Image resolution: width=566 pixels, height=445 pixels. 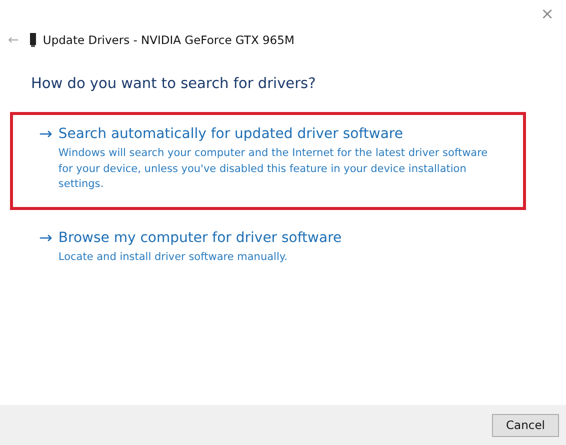 What do you see at coordinates (278, 134) in the screenshot?
I see `option-link: Search automatically for updated driver software` at bounding box center [278, 134].